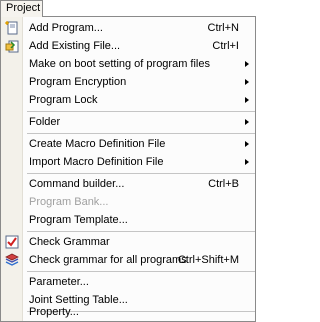  What do you see at coordinates (128, 100) in the screenshot?
I see `menu-item-program-lock: Program Lock` at bounding box center [128, 100].